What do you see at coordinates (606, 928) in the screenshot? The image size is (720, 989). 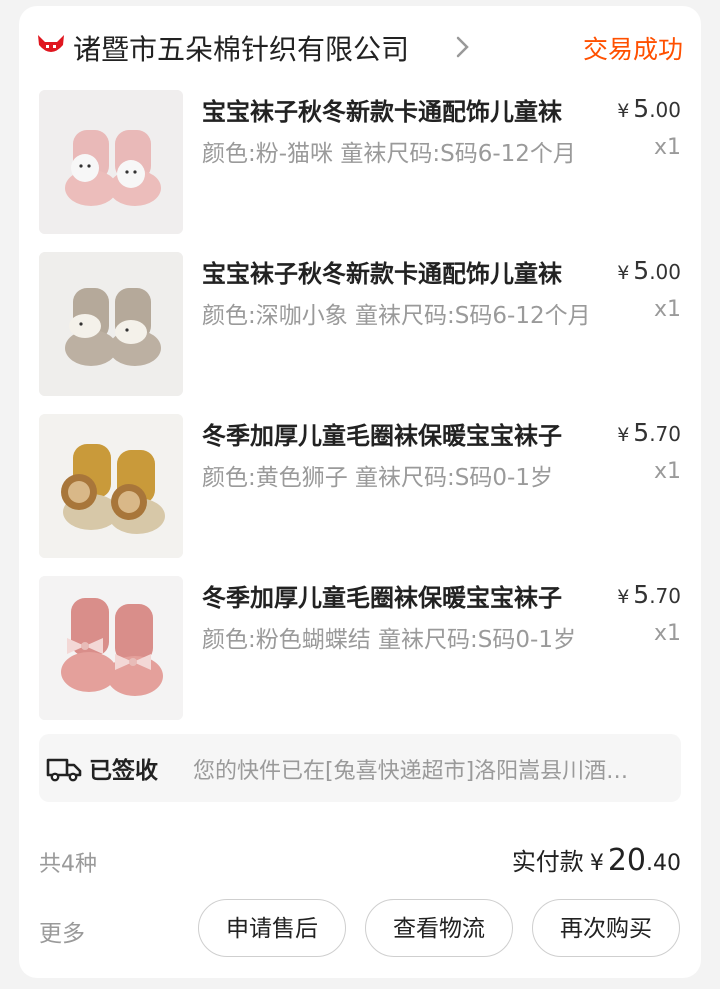 I see `buy-again-button: 再次购买` at bounding box center [606, 928].